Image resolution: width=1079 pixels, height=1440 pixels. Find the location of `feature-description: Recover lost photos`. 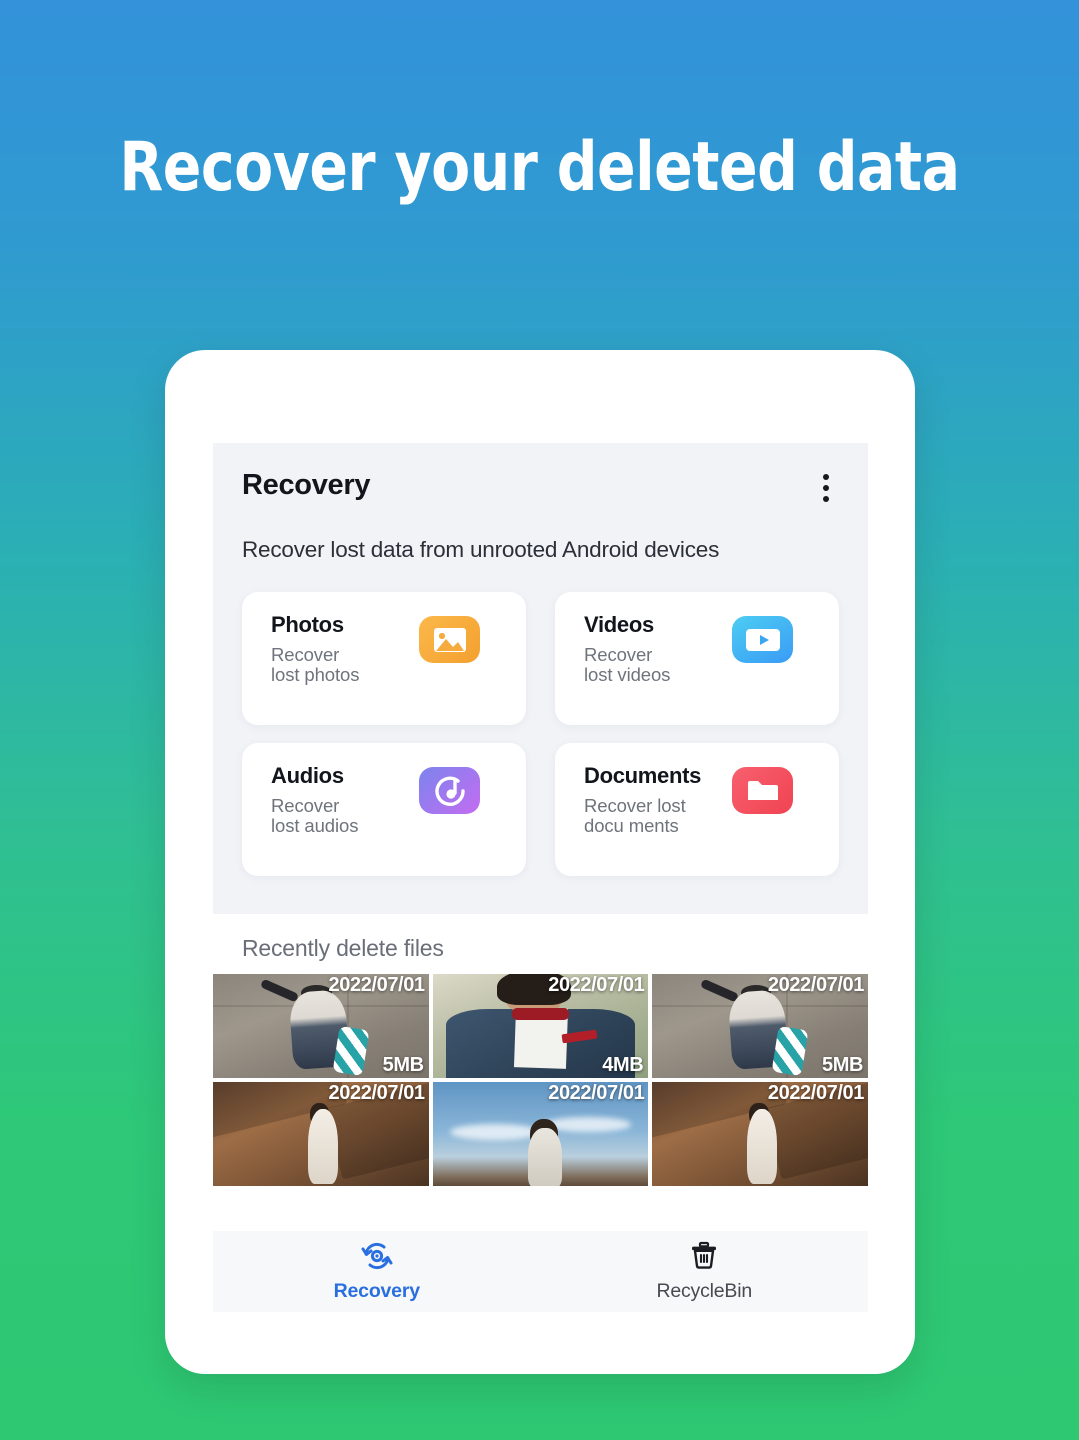

feature-description: Recover lost photos is located at coordinates (315, 664).